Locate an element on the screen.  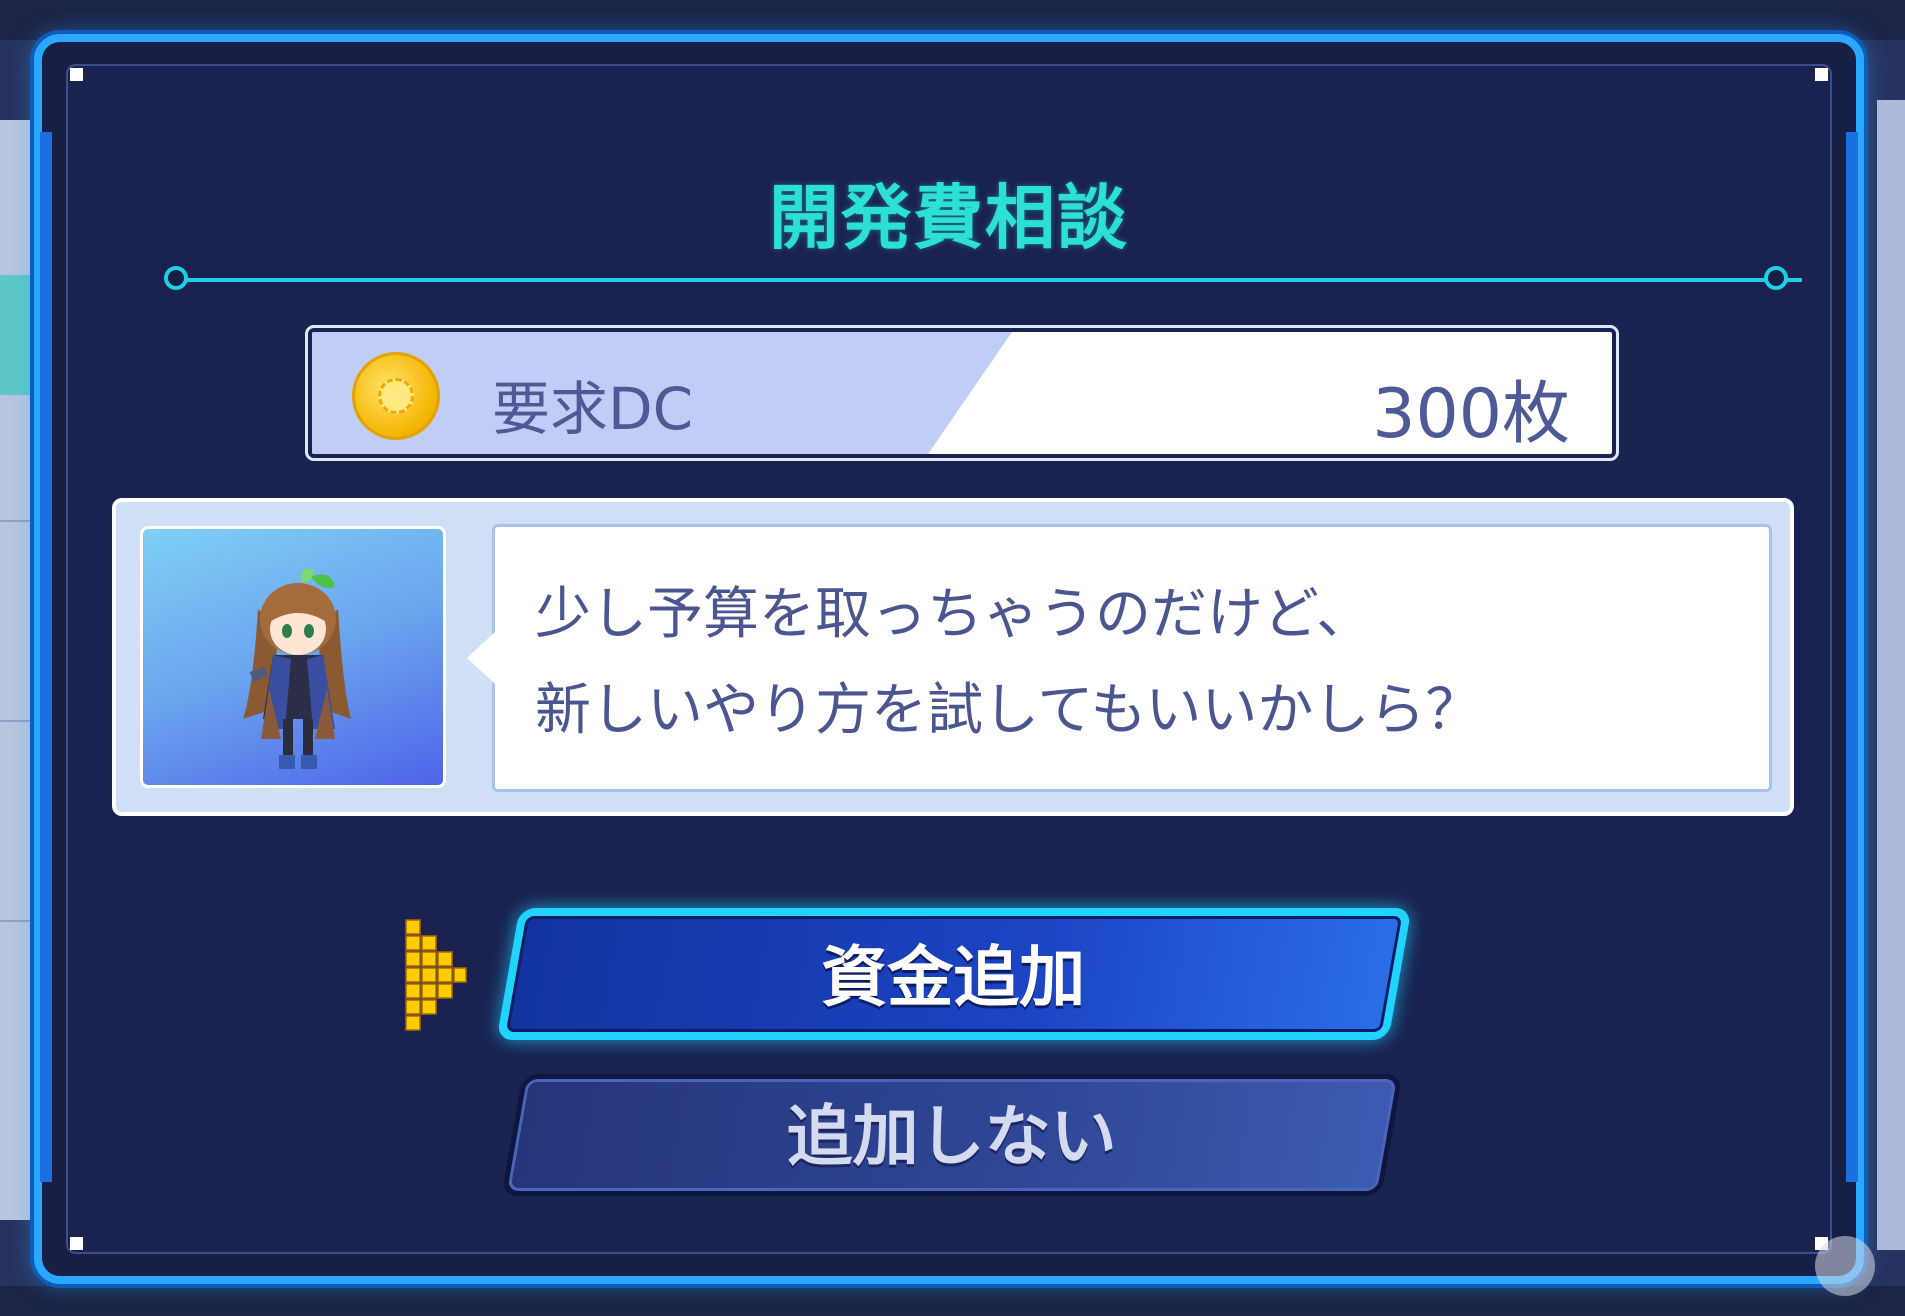
pixel-arrow-cursor-icon is located at coordinates (436, 975).